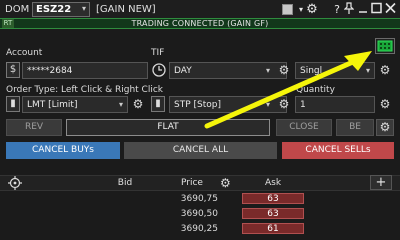 This screenshot has width=400, height=240. I want to click on keypad-icon, so click(385, 46).